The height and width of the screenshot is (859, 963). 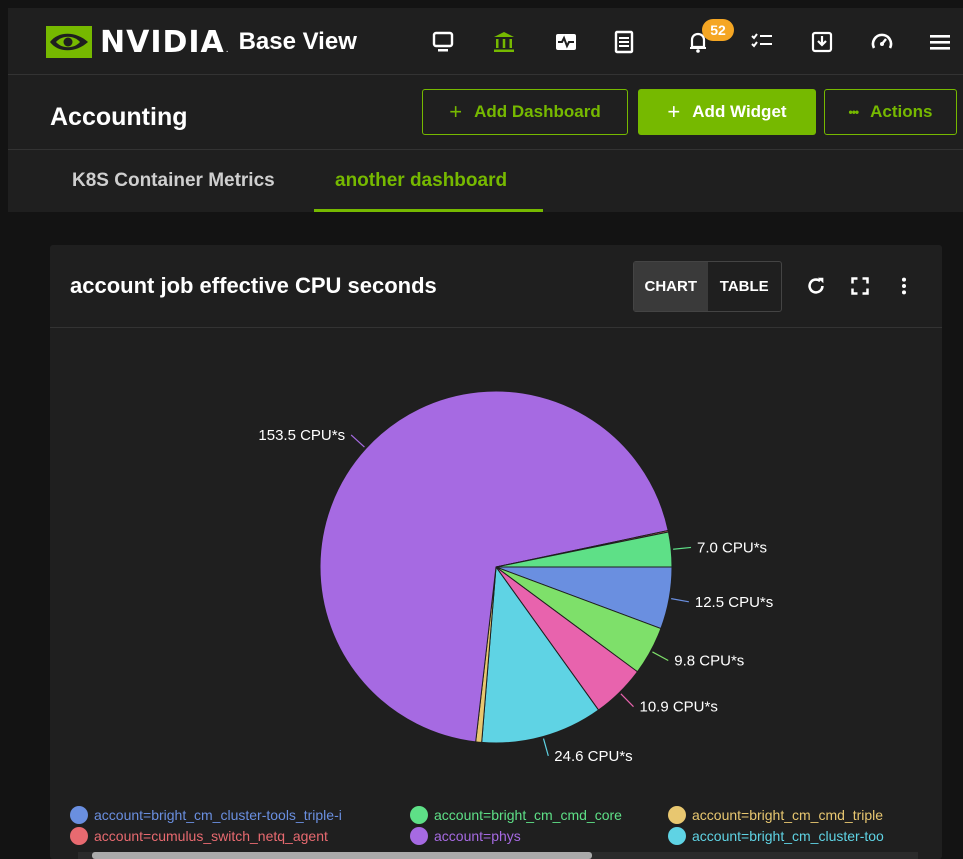 What do you see at coordinates (734, 602) in the screenshot?
I see `slice-value-label: 12.5 CPU*s` at bounding box center [734, 602].